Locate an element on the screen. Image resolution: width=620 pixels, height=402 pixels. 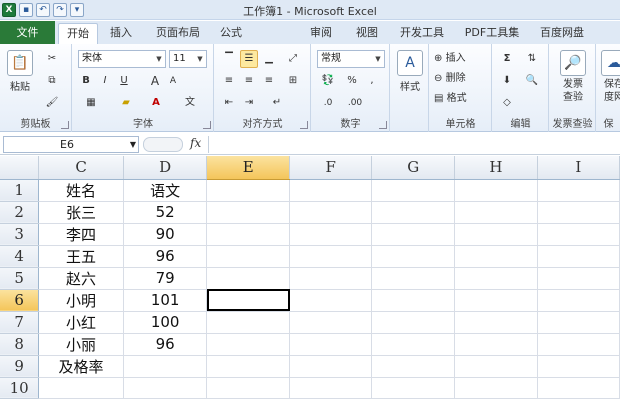
number-expand-icon is located at coordinates (383, 125).